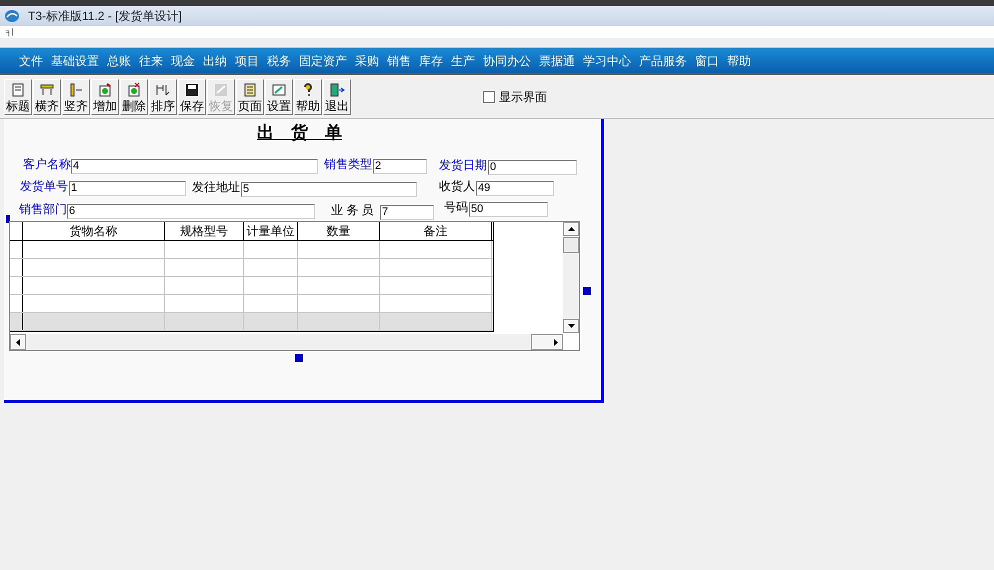 Image resolution: width=994 pixels, height=570 pixels. Describe the element at coordinates (532, 167) in the screenshot. I see `input-field: 0` at that location.